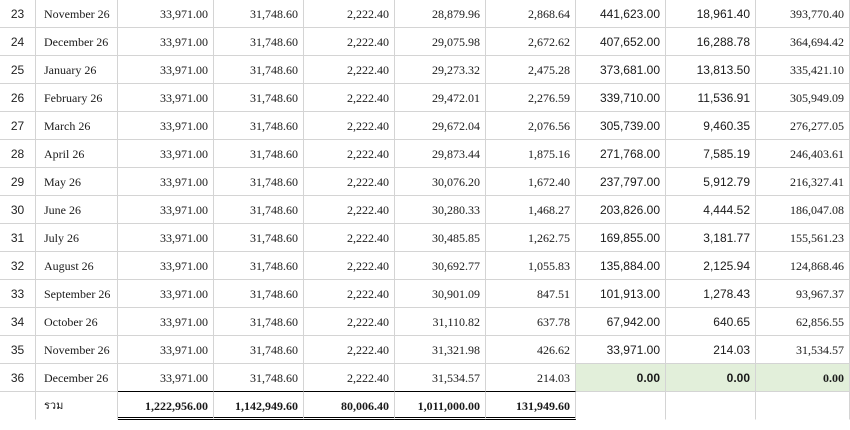 This screenshot has height=430, width=850. I want to click on amount-cell: 637.78, so click(531, 322).